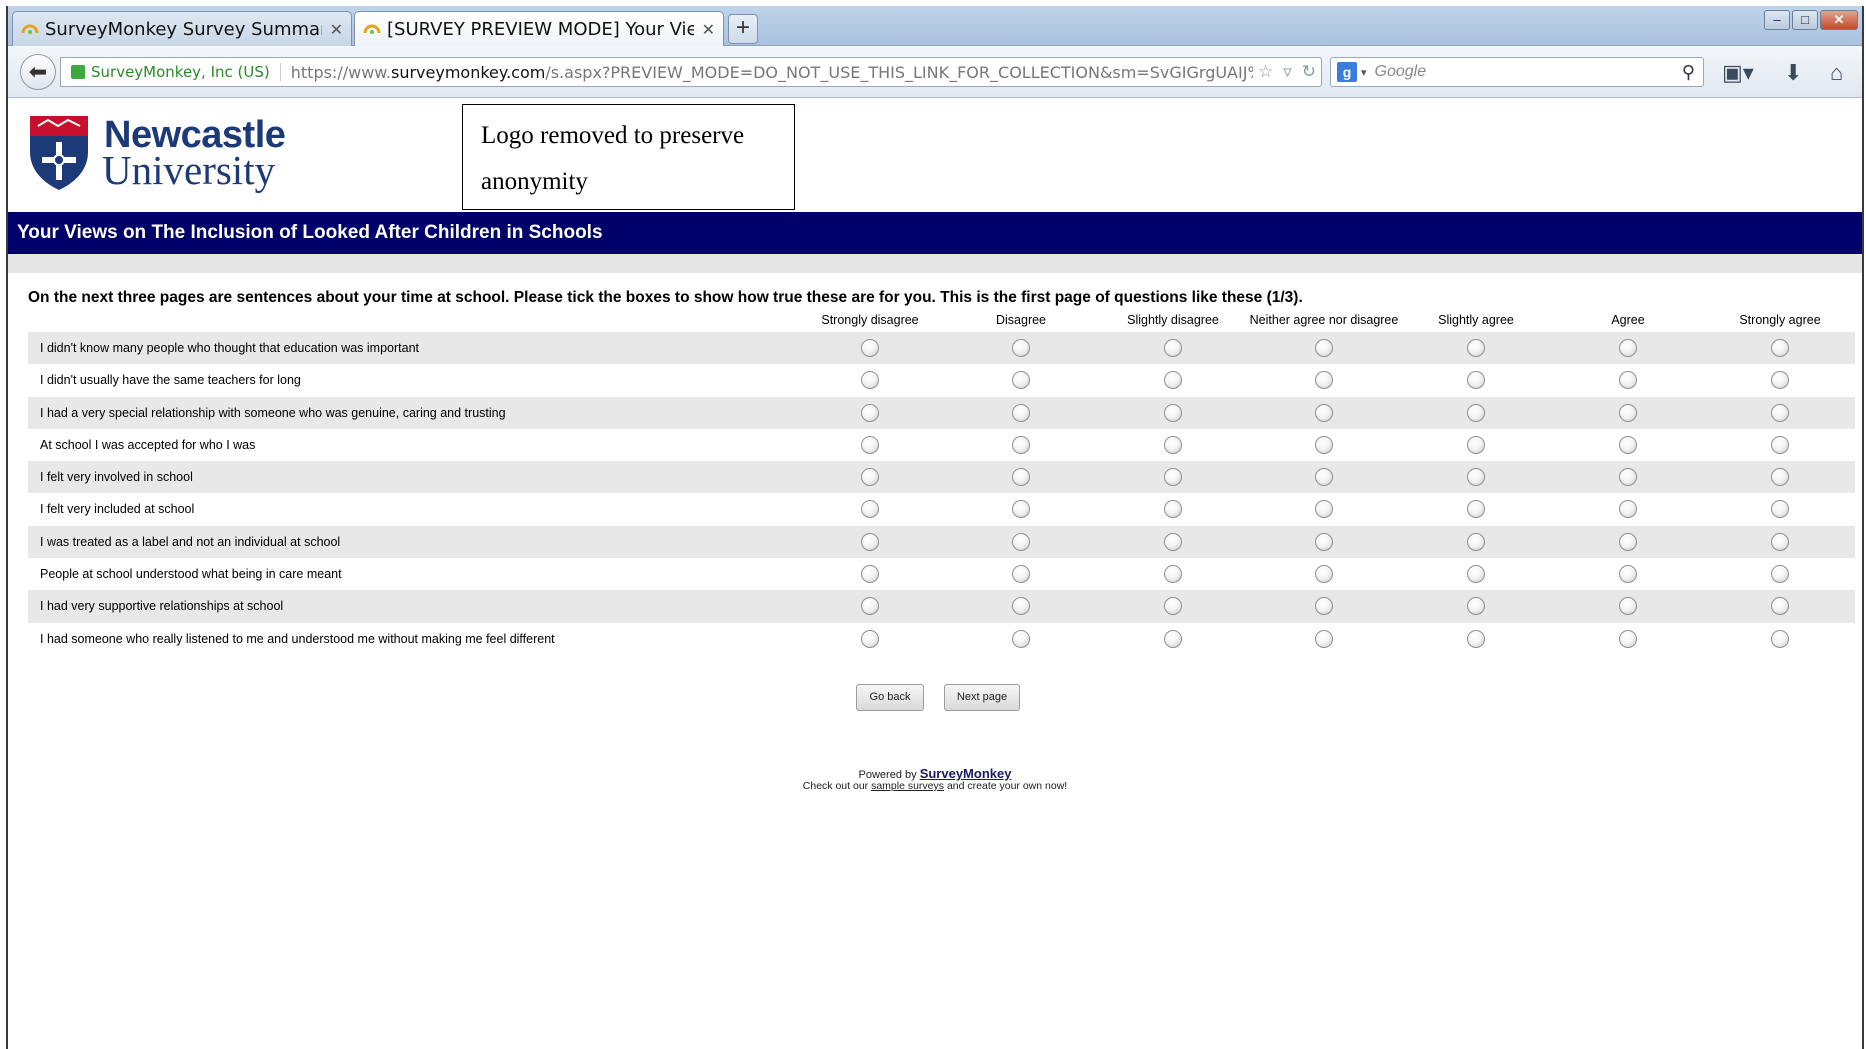 The width and height of the screenshot is (1866, 1049). I want to click on column-header: Slightly disagree, so click(1173, 320).